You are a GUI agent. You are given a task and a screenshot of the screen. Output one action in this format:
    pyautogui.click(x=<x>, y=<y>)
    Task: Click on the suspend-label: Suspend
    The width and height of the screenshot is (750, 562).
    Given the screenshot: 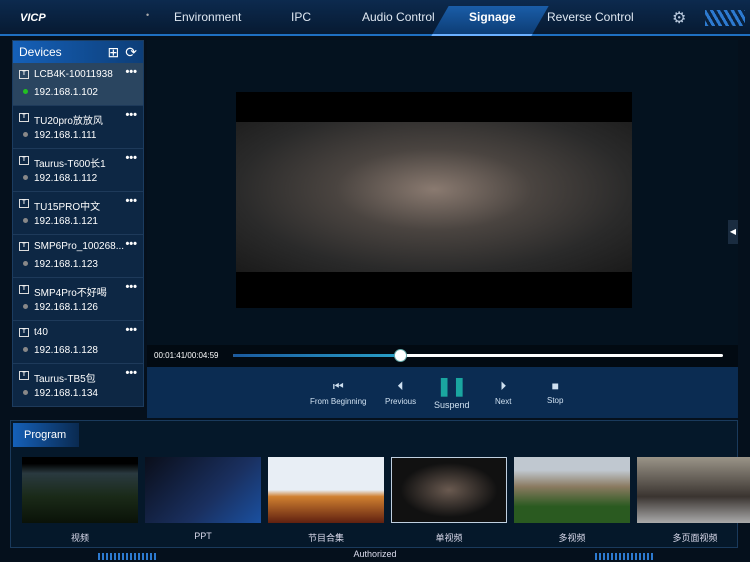 What is the action you would take?
    pyautogui.click(x=452, y=405)
    